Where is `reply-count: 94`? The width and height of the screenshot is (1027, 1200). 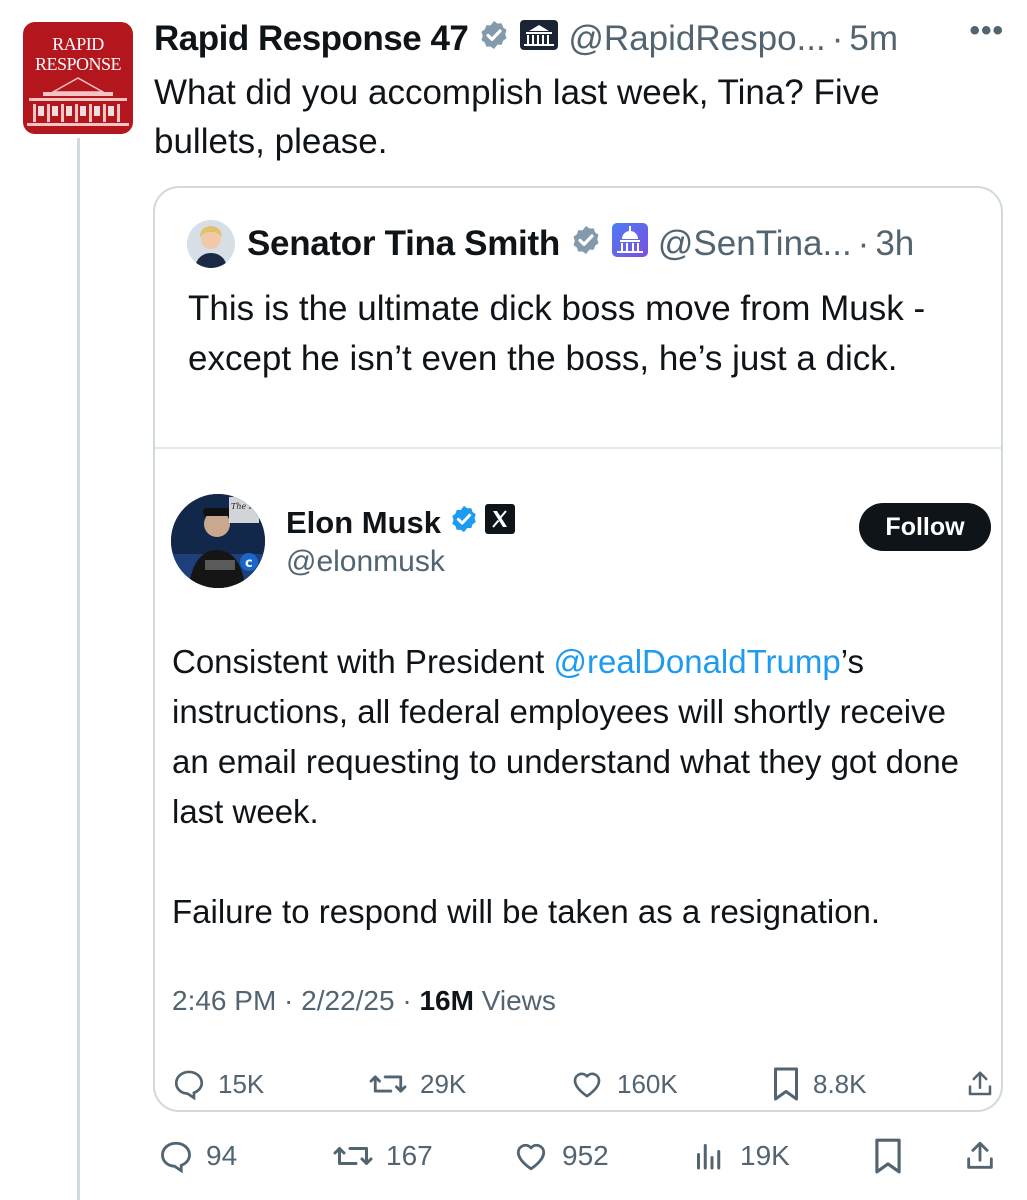
reply-count: 94 is located at coordinates (222, 1155).